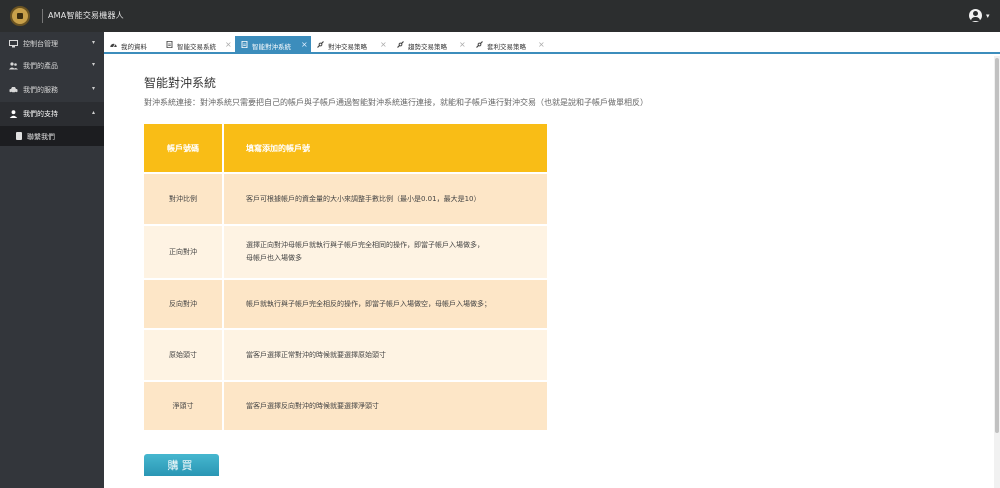  I want to click on dashboard-icon, so click(113, 45).